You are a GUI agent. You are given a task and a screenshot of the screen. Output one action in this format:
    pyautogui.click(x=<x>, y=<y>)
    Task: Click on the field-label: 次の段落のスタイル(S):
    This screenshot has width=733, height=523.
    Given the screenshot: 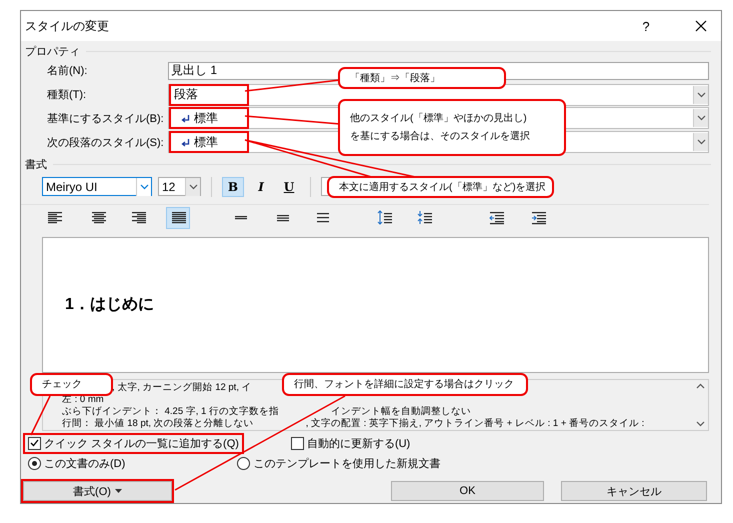 What is the action you would take?
    pyautogui.click(x=106, y=143)
    